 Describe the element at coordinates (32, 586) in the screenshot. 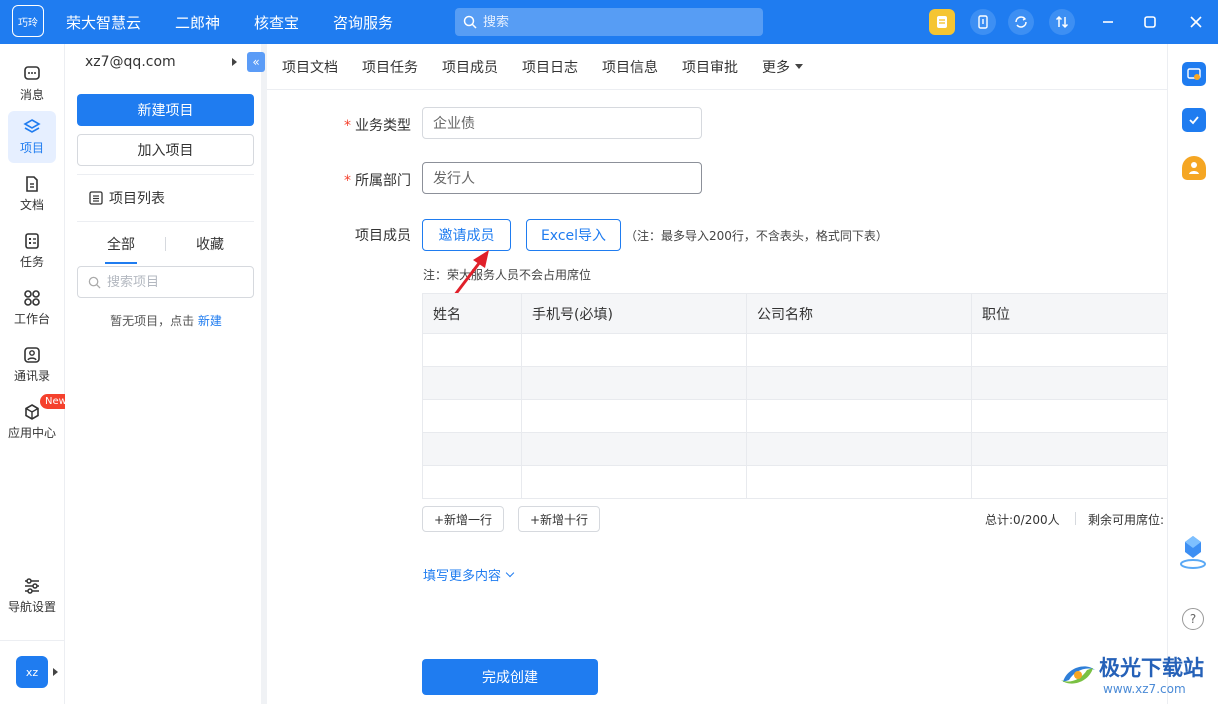

I see `sliders-icon` at that location.